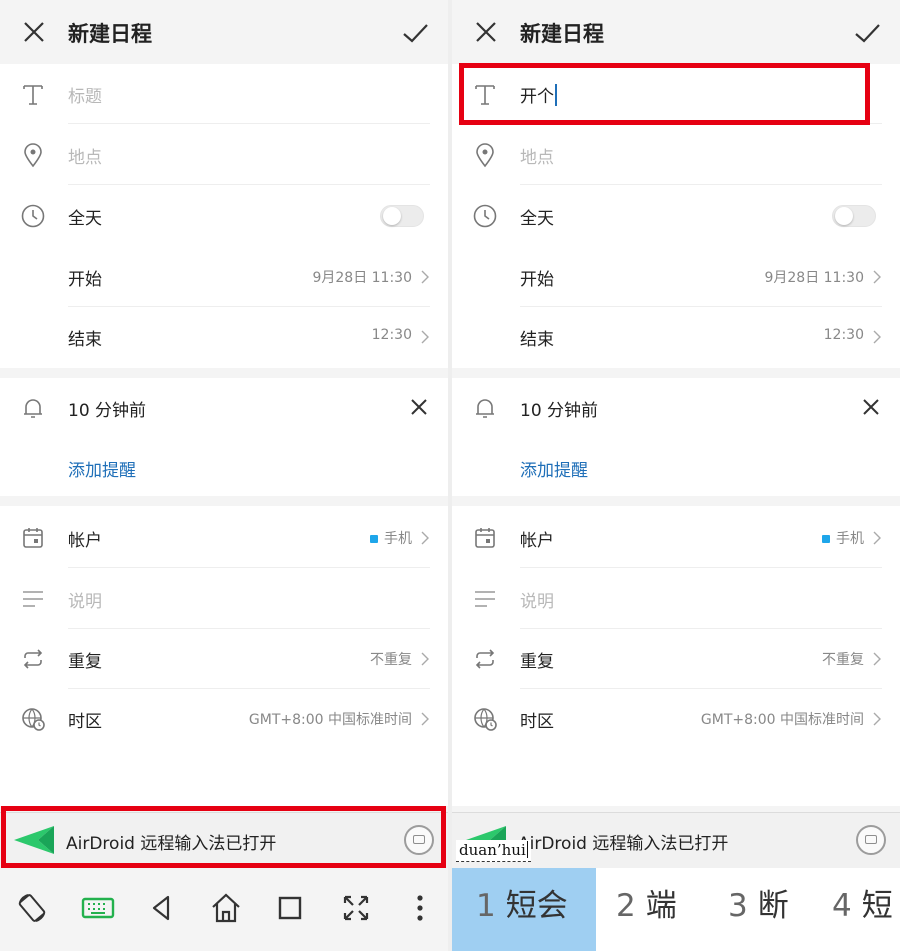 This screenshot has width=900, height=951. I want to click on timezone-label: 时区, so click(537, 722).